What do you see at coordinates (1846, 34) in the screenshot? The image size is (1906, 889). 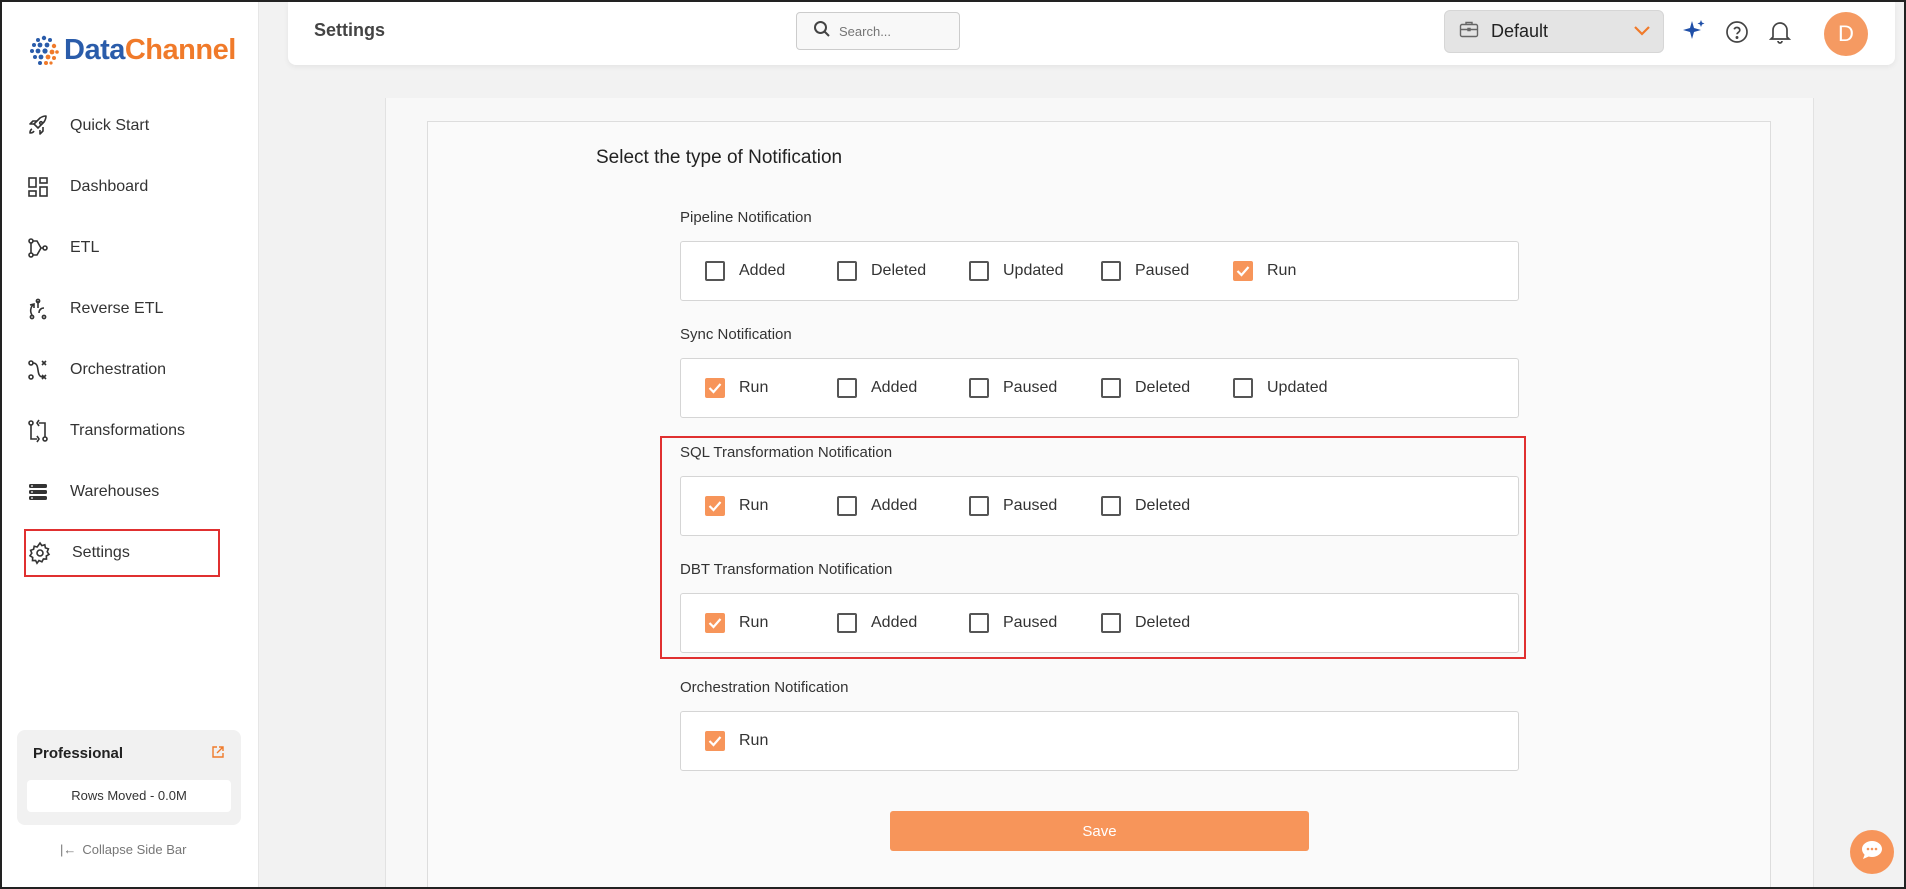 I see `avatar: D` at bounding box center [1846, 34].